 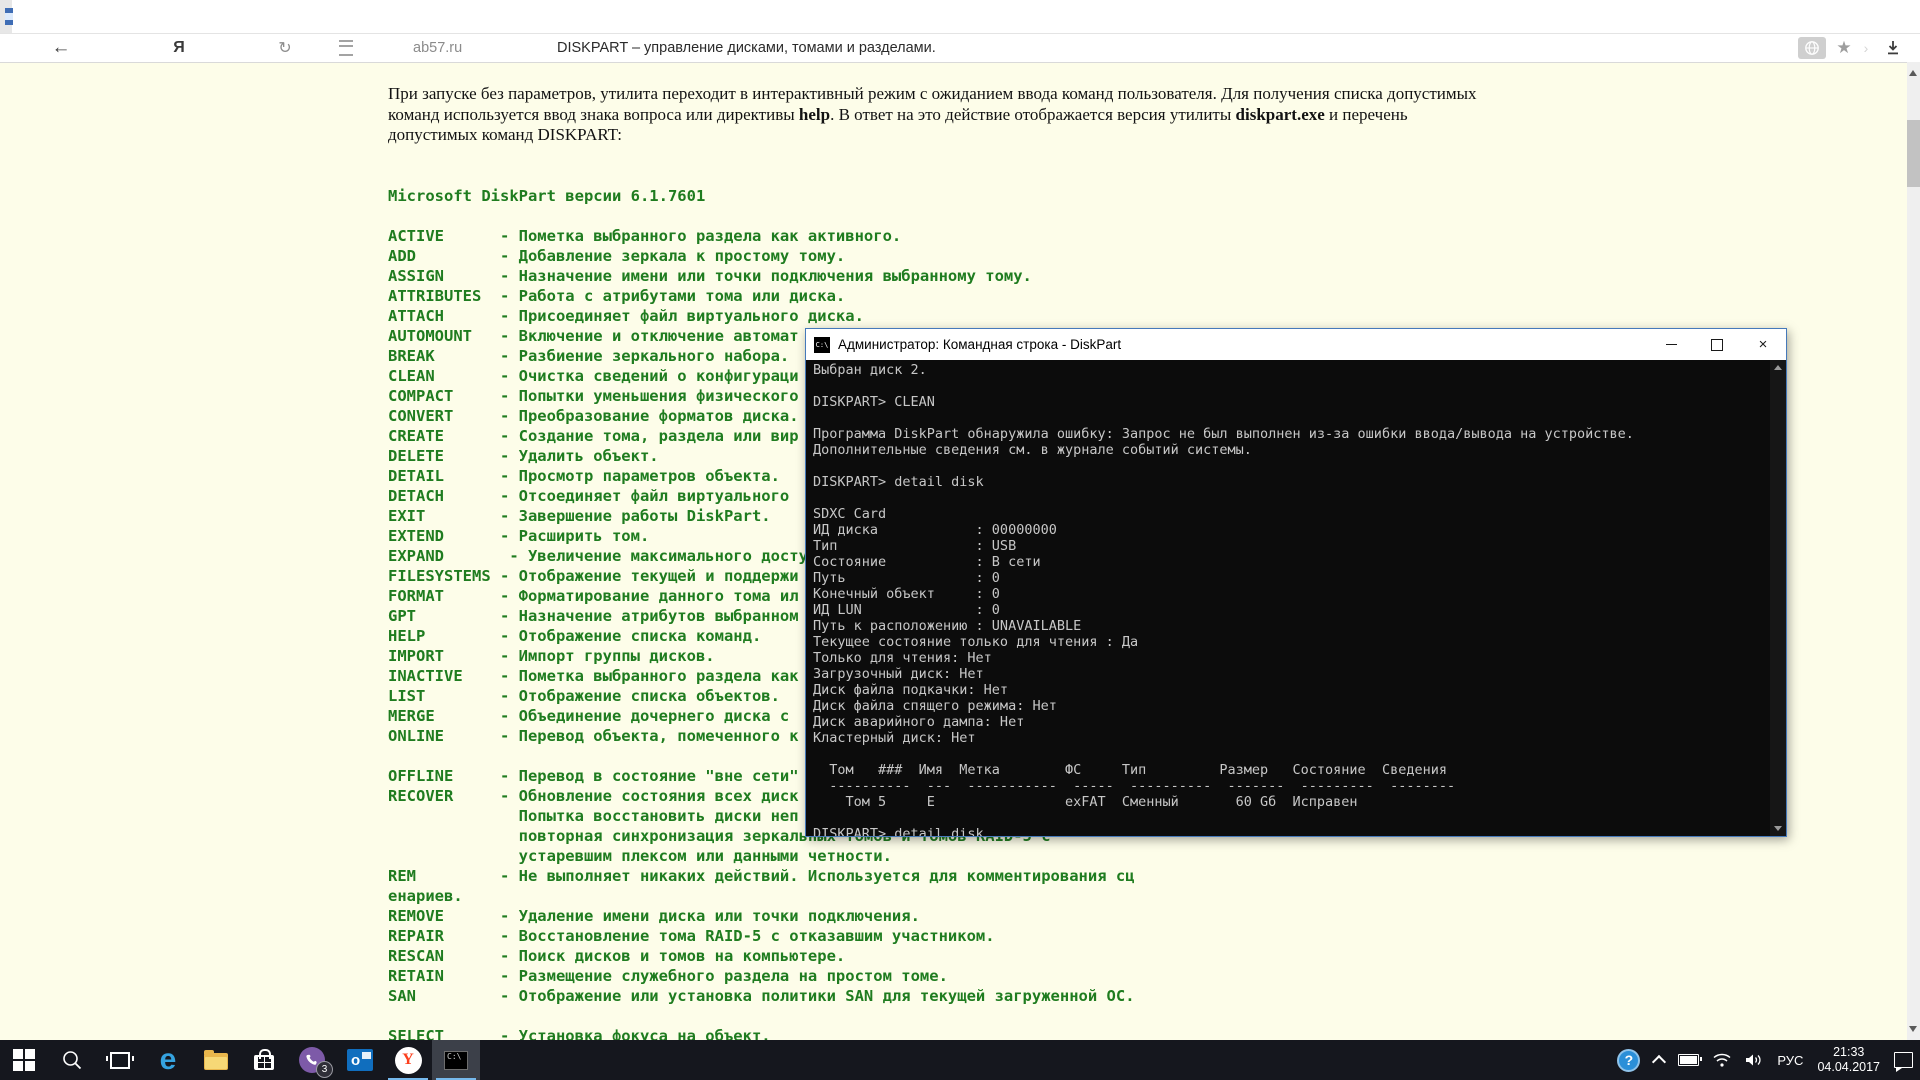 I want to click on scroll-up-arrow-icon, so click(x=1913, y=73).